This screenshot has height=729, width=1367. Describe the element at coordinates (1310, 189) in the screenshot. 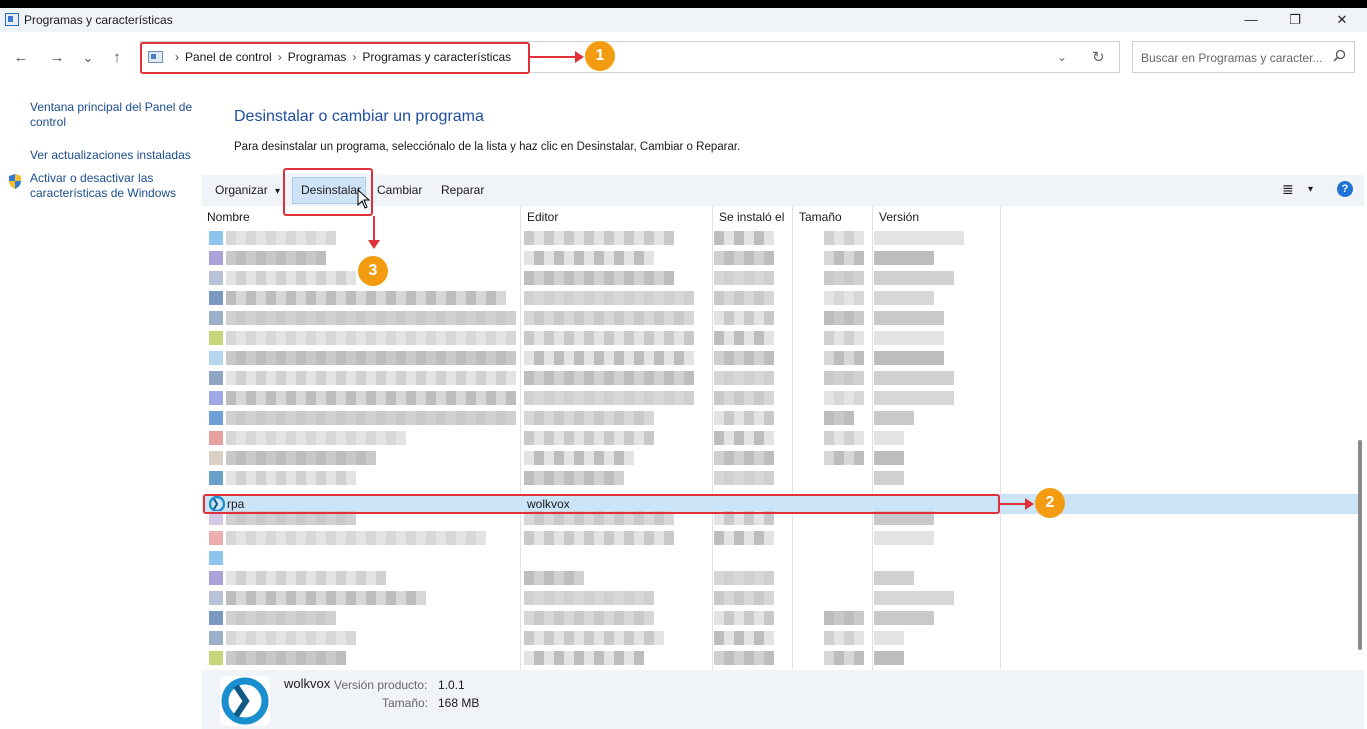

I see `chevron-down-icon: ▾` at that location.